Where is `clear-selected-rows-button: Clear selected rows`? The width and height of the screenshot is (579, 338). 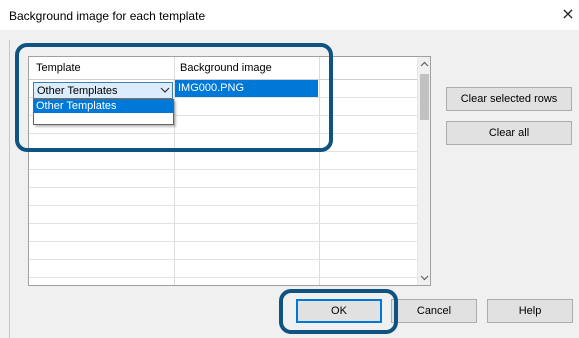 clear-selected-rows-button: Clear selected rows is located at coordinates (509, 99).